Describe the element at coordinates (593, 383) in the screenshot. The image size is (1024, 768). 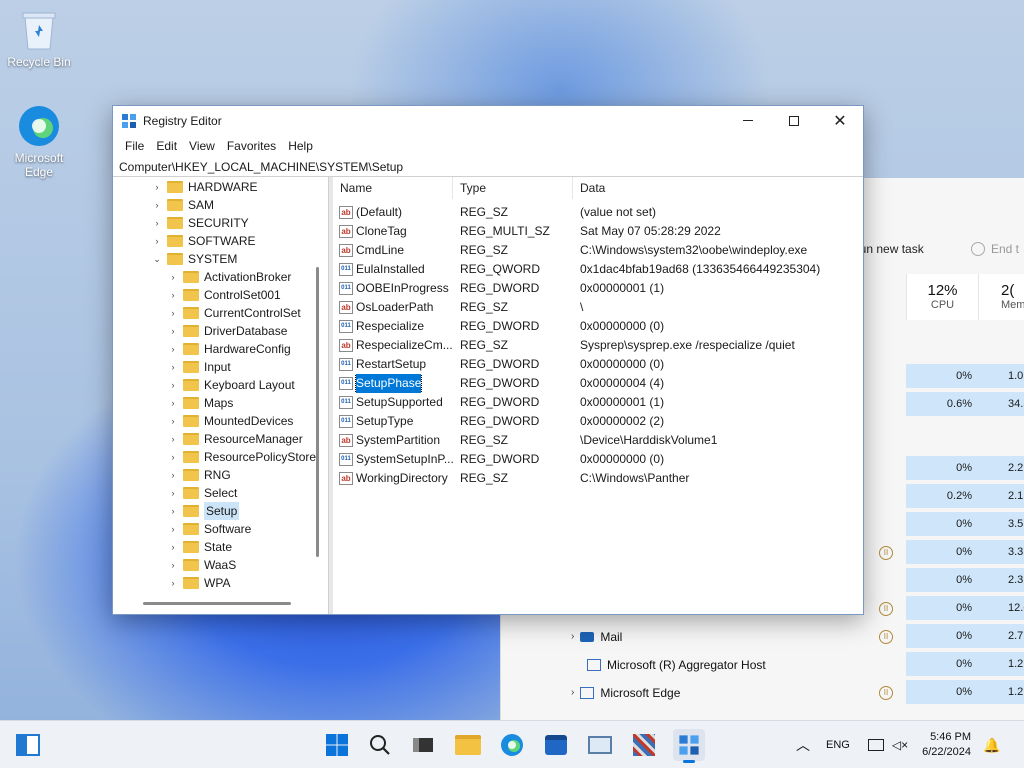
I see `value-row: 011 SetupPhase REG_DWORD 0x00000004 (4)` at that location.